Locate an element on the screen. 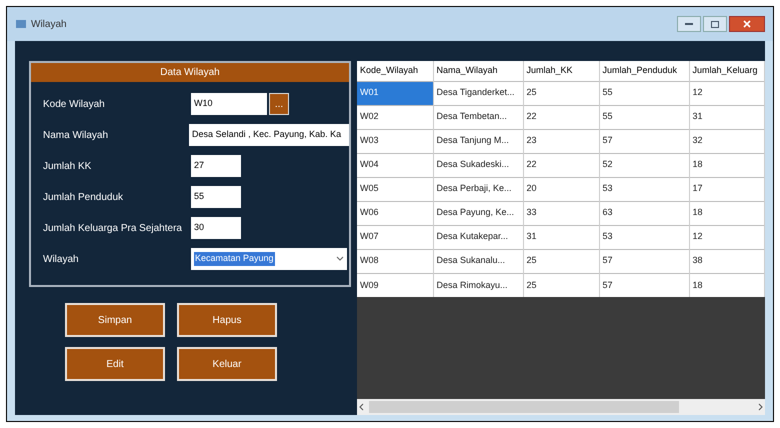 Image resolution: width=780 pixels, height=428 pixels. input-field: 55 is located at coordinates (216, 197).